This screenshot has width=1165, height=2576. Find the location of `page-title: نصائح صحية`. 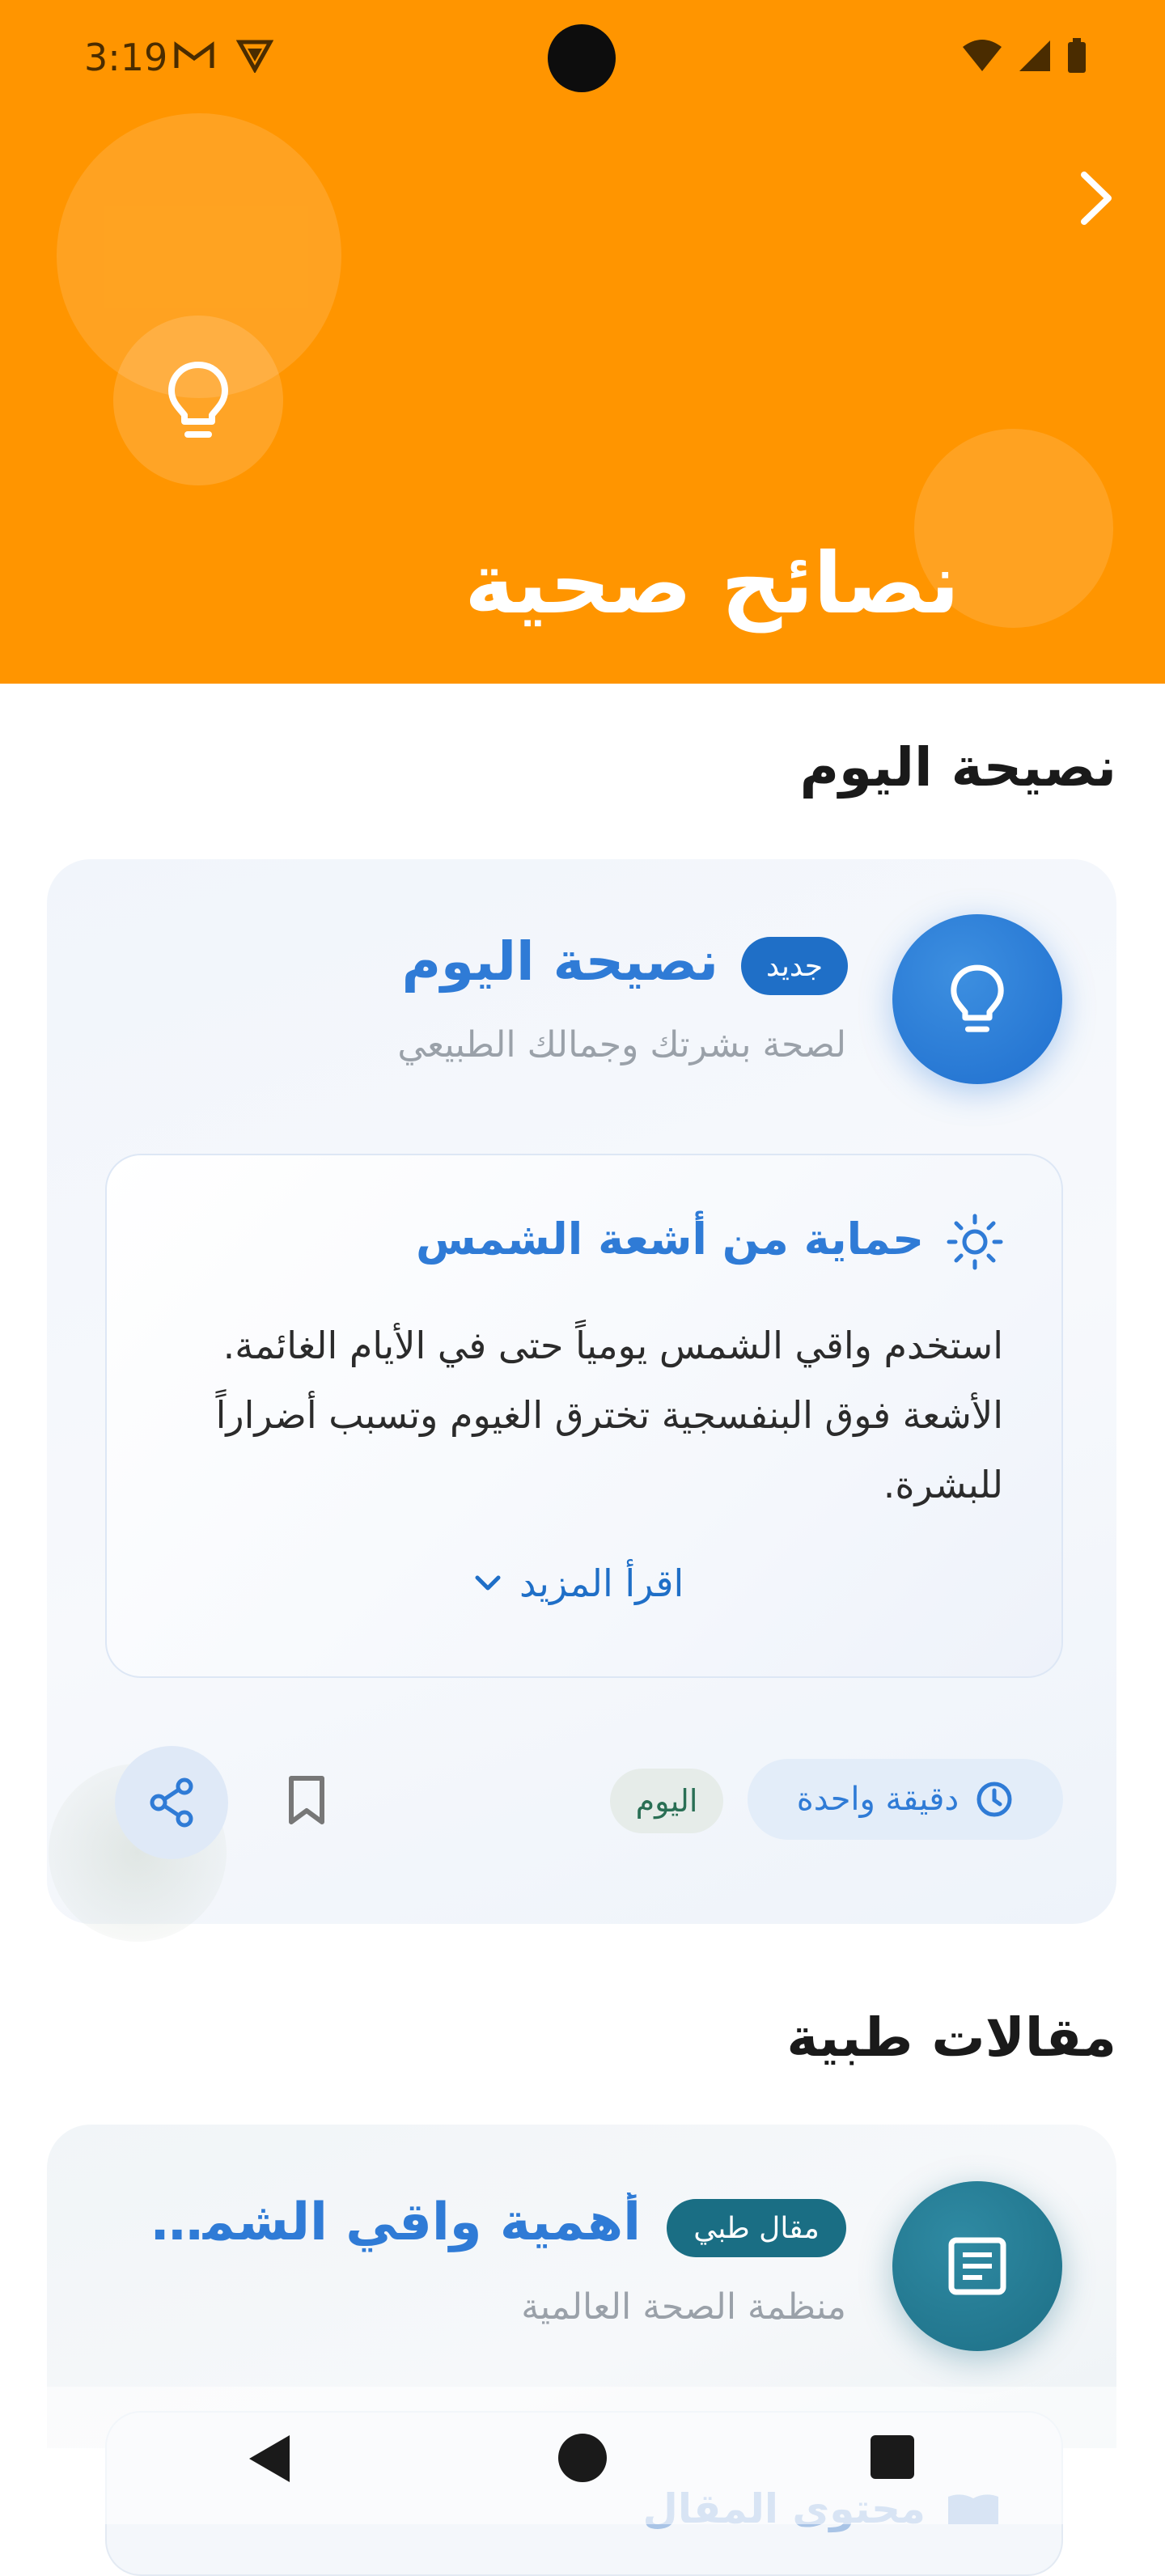

page-title: نصائح صحية is located at coordinates (712, 583).